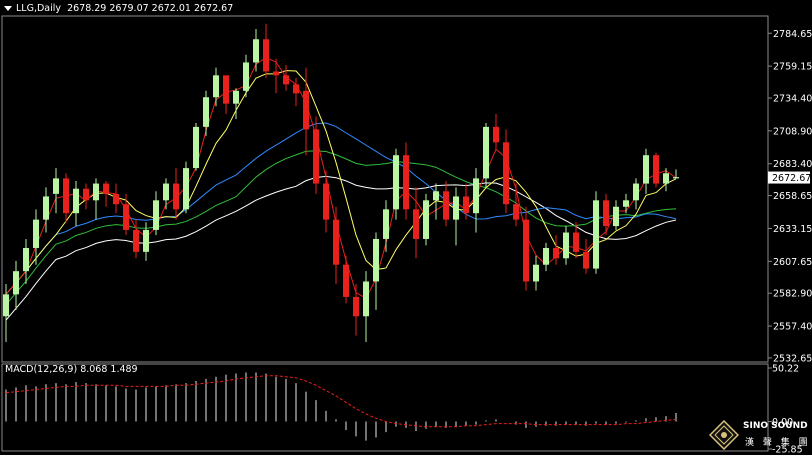 The width and height of the screenshot is (812, 455). What do you see at coordinates (792, 229) in the screenshot?
I see `price-tick-label: 2633.15` at bounding box center [792, 229].